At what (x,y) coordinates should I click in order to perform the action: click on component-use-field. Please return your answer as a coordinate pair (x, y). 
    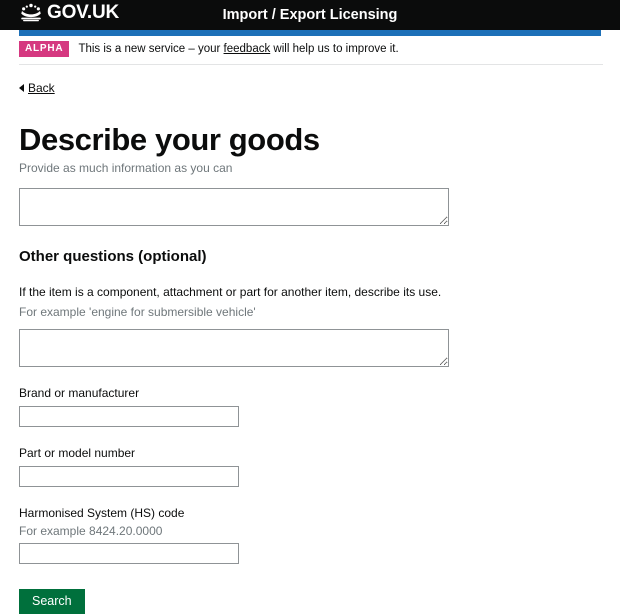
    Looking at the image, I should click on (311, 348).